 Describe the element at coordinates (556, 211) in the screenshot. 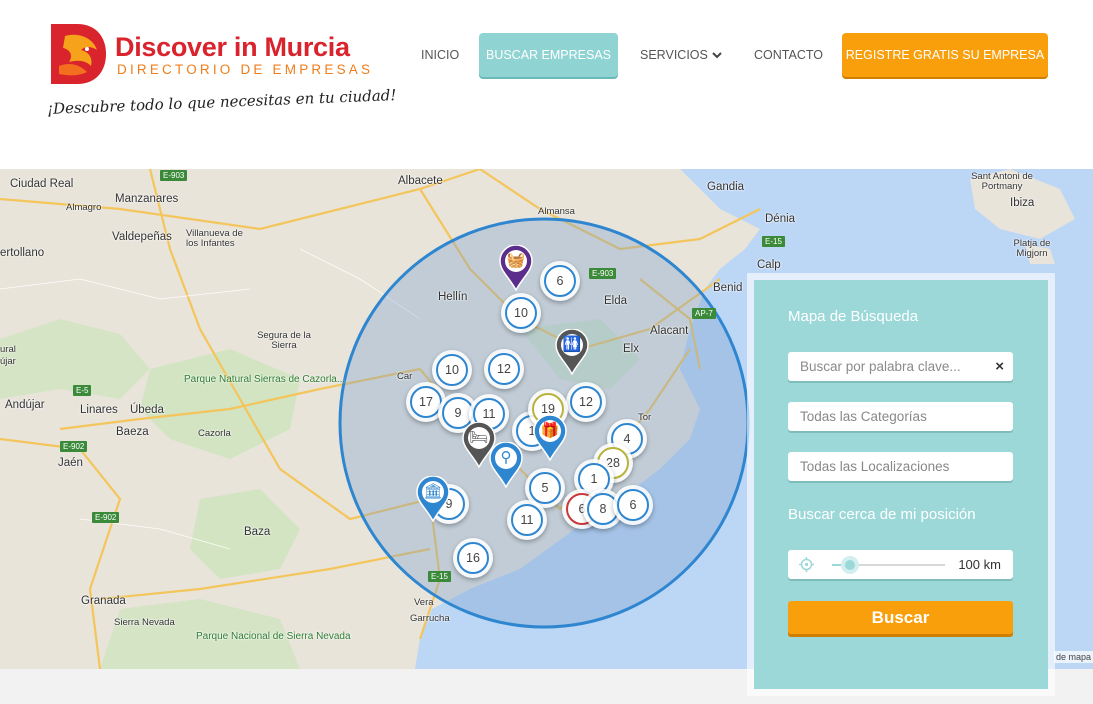

I see `map-label-almansa: Almansa` at that location.